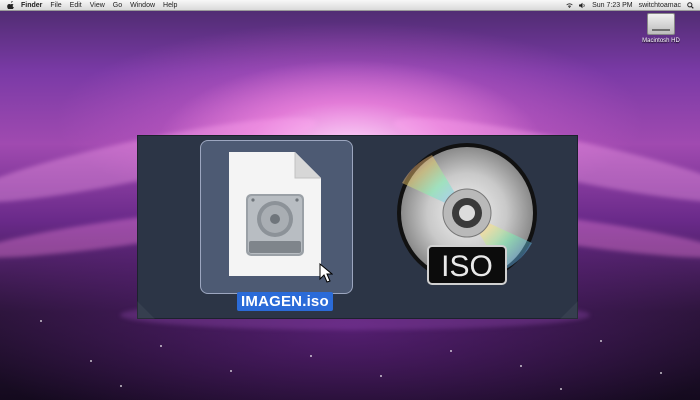  I want to click on menu-app-name: Finder, so click(31, 5).